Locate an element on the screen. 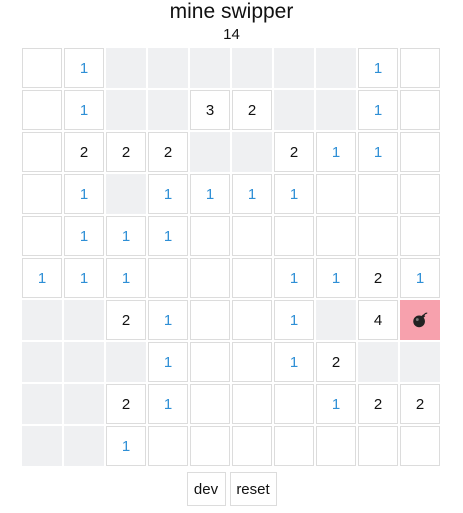 Image resolution: width=463 pixels, height=513 pixels. reset-button: reset is located at coordinates (253, 489).